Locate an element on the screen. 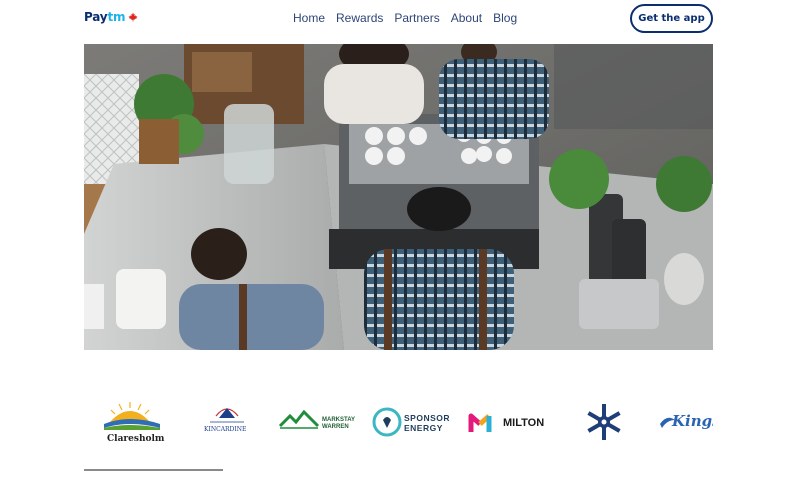  partner-milton: MILTON is located at coordinates (508, 423).